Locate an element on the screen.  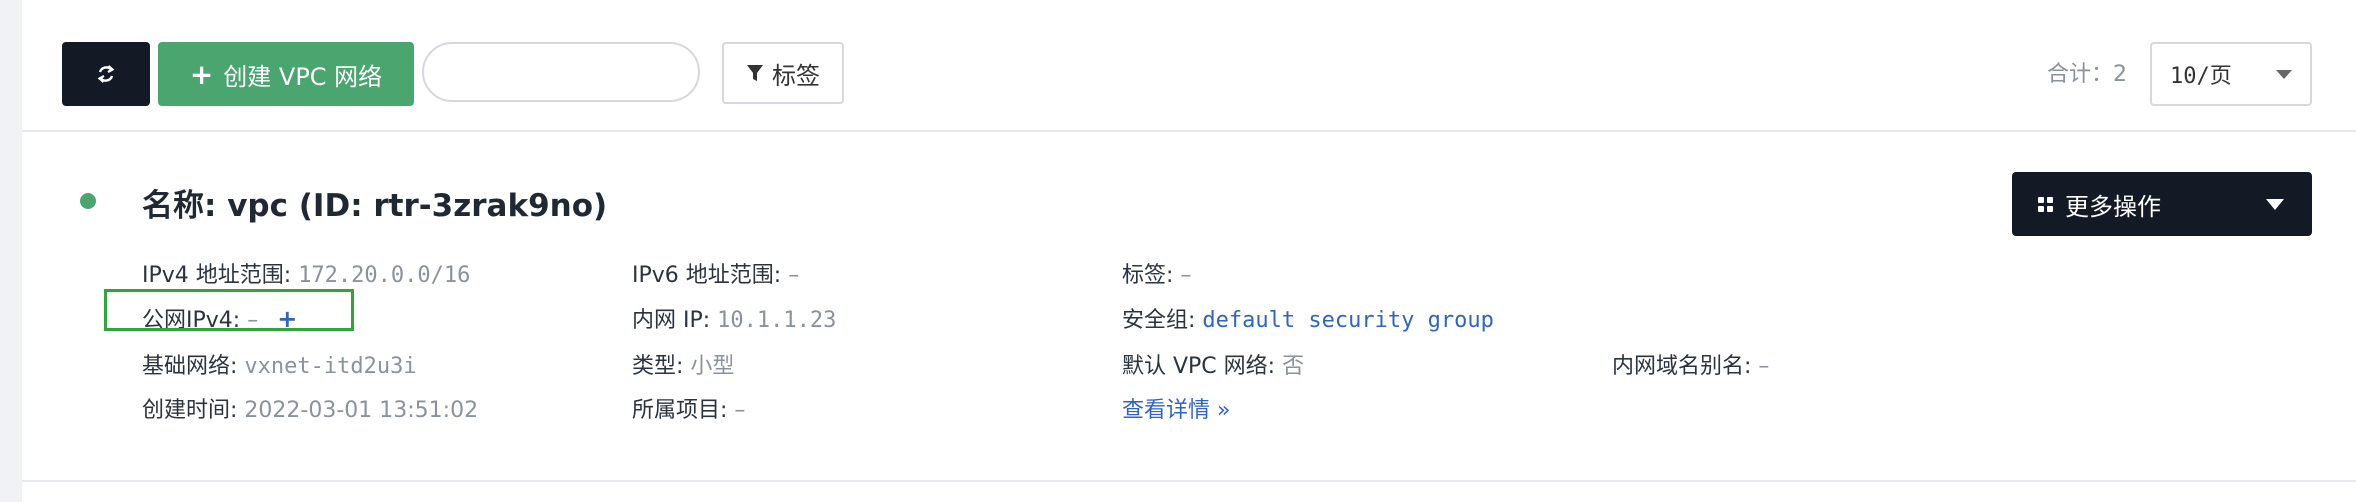
refresh-icon is located at coordinates (106, 74).